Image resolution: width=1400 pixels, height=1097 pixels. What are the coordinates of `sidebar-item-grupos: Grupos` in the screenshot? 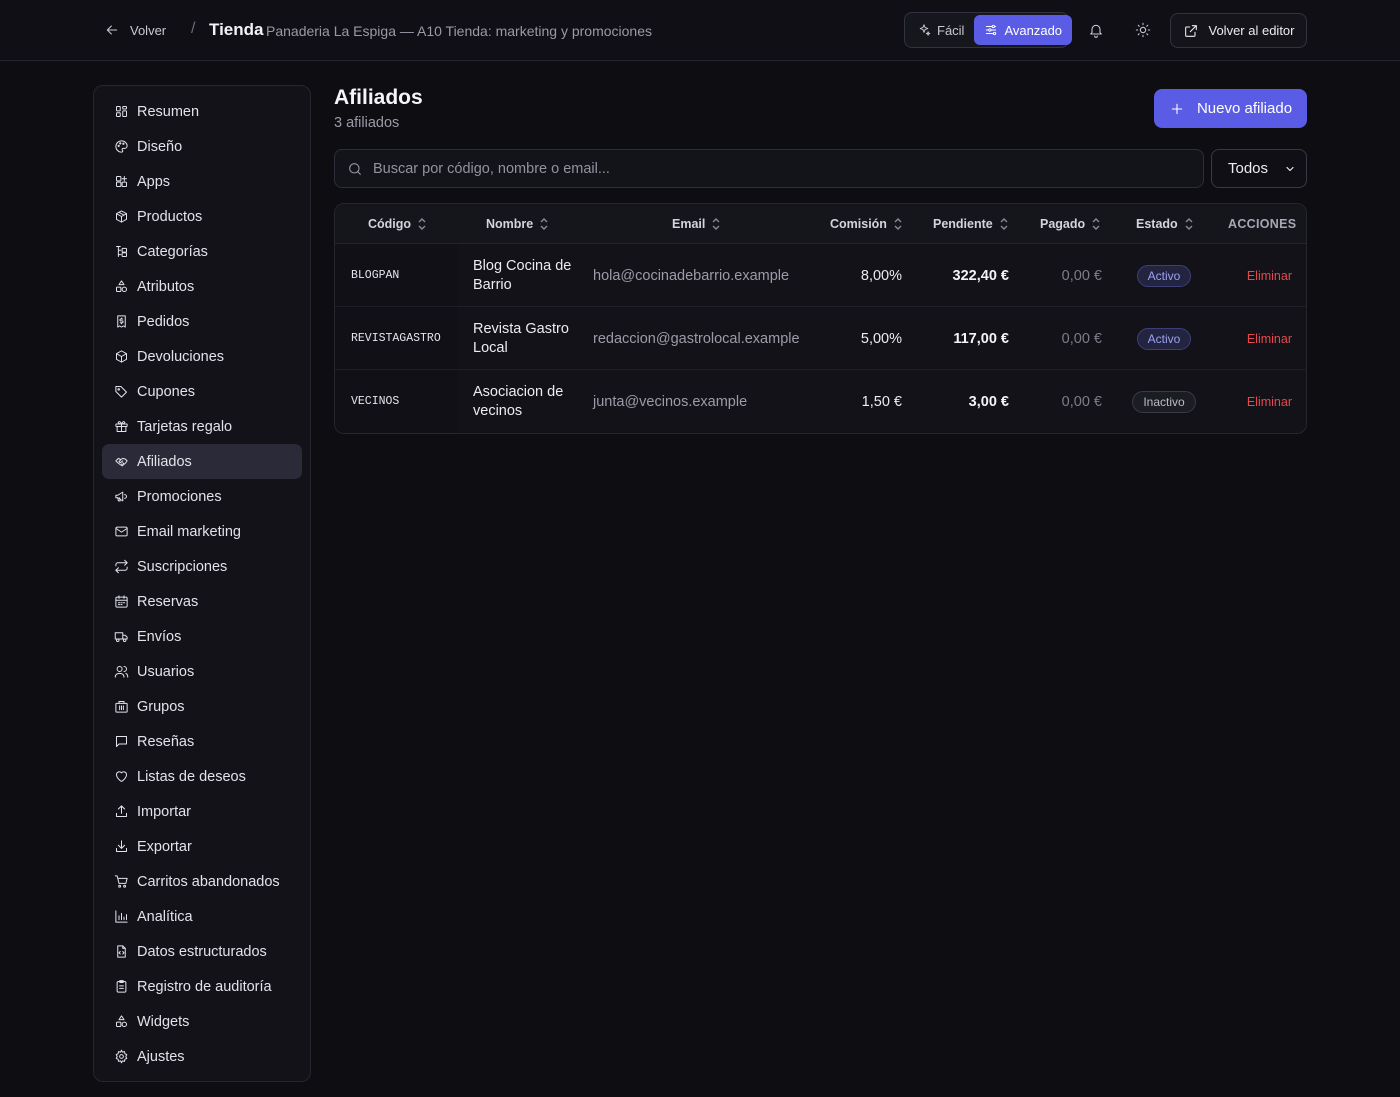 It's located at (202, 706).